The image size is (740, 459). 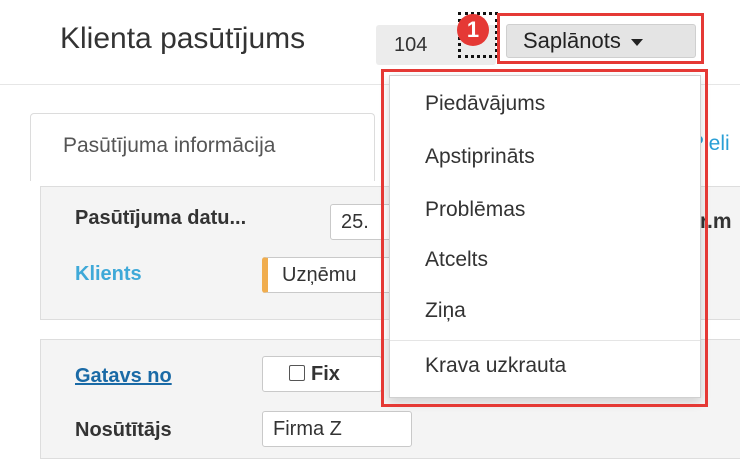 I want to click on fix-checkbox, so click(x=297, y=373).